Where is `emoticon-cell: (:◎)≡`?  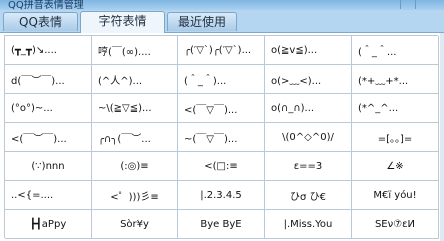
emoticon-cell: (:◎)≡ is located at coordinates (135, 166).